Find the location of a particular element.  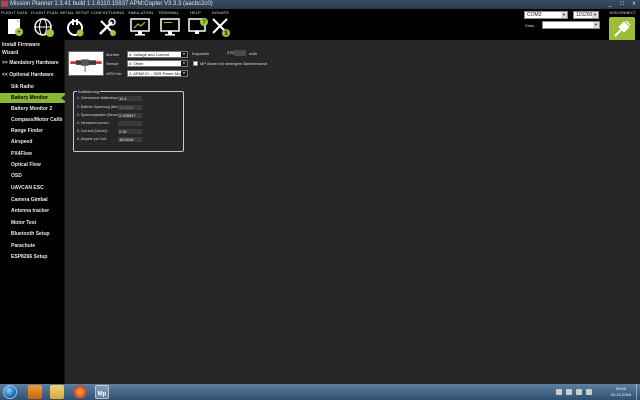

sidebar-item-range-finder: Range Finder is located at coordinates (32, 131).